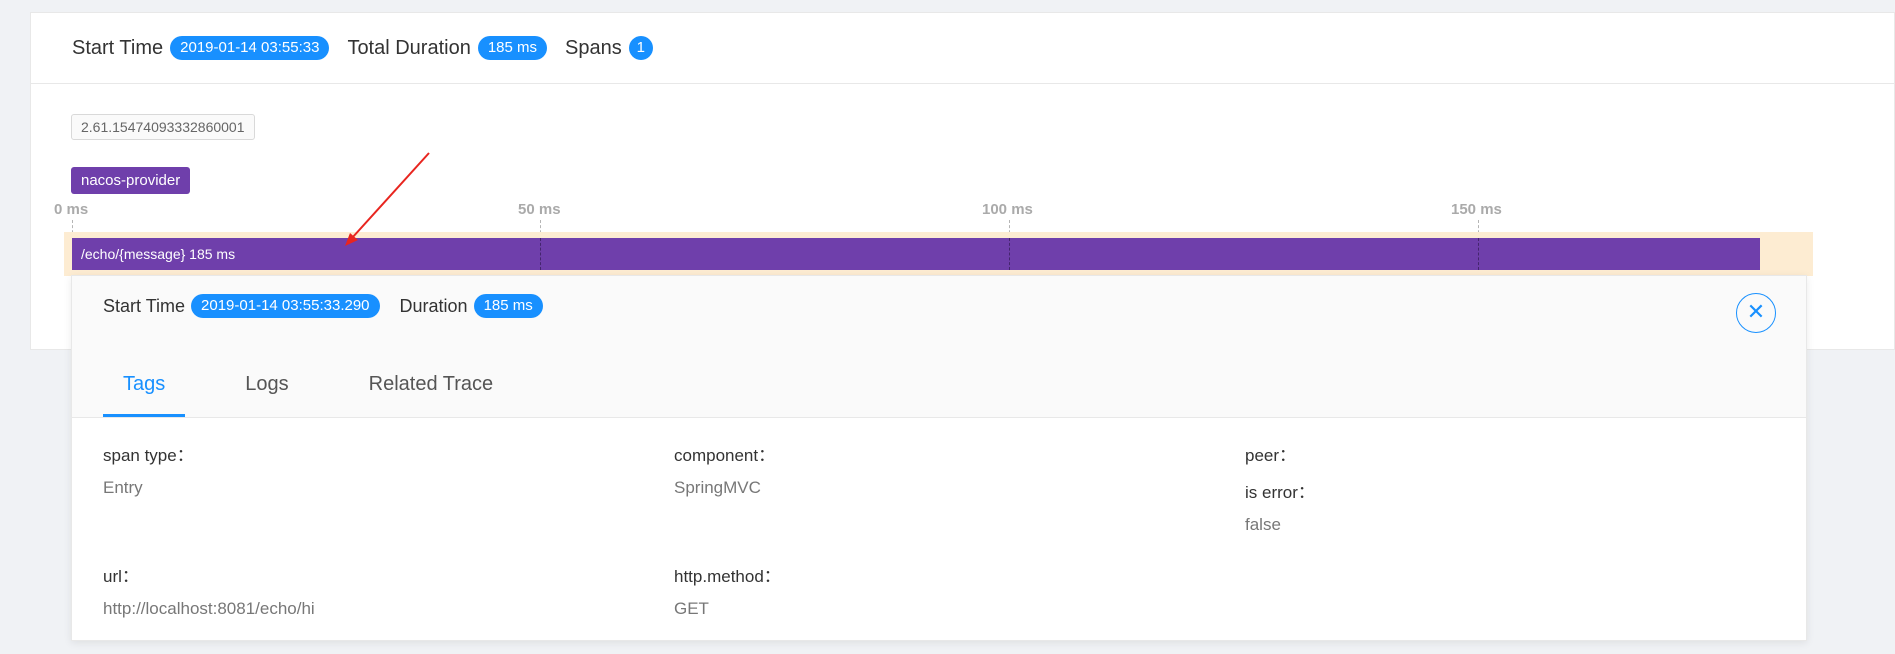  What do you see at coordinates (118, 47) in the screenshot?
I see `start-time-label: Start Time` at bounding box center [118, 47].